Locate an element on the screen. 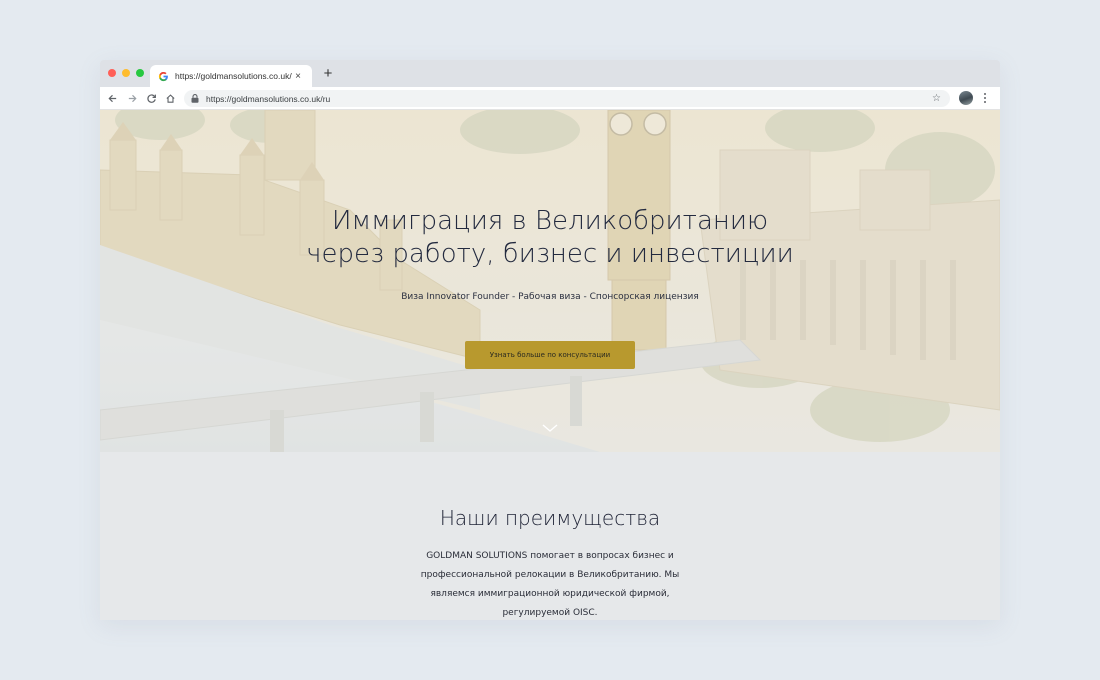 Image resolution: width=1100 pixels, height=680 pixels. tab-strip: https://goldmansolutions.co.uk/ru × + is located at coordinates (550, 73).